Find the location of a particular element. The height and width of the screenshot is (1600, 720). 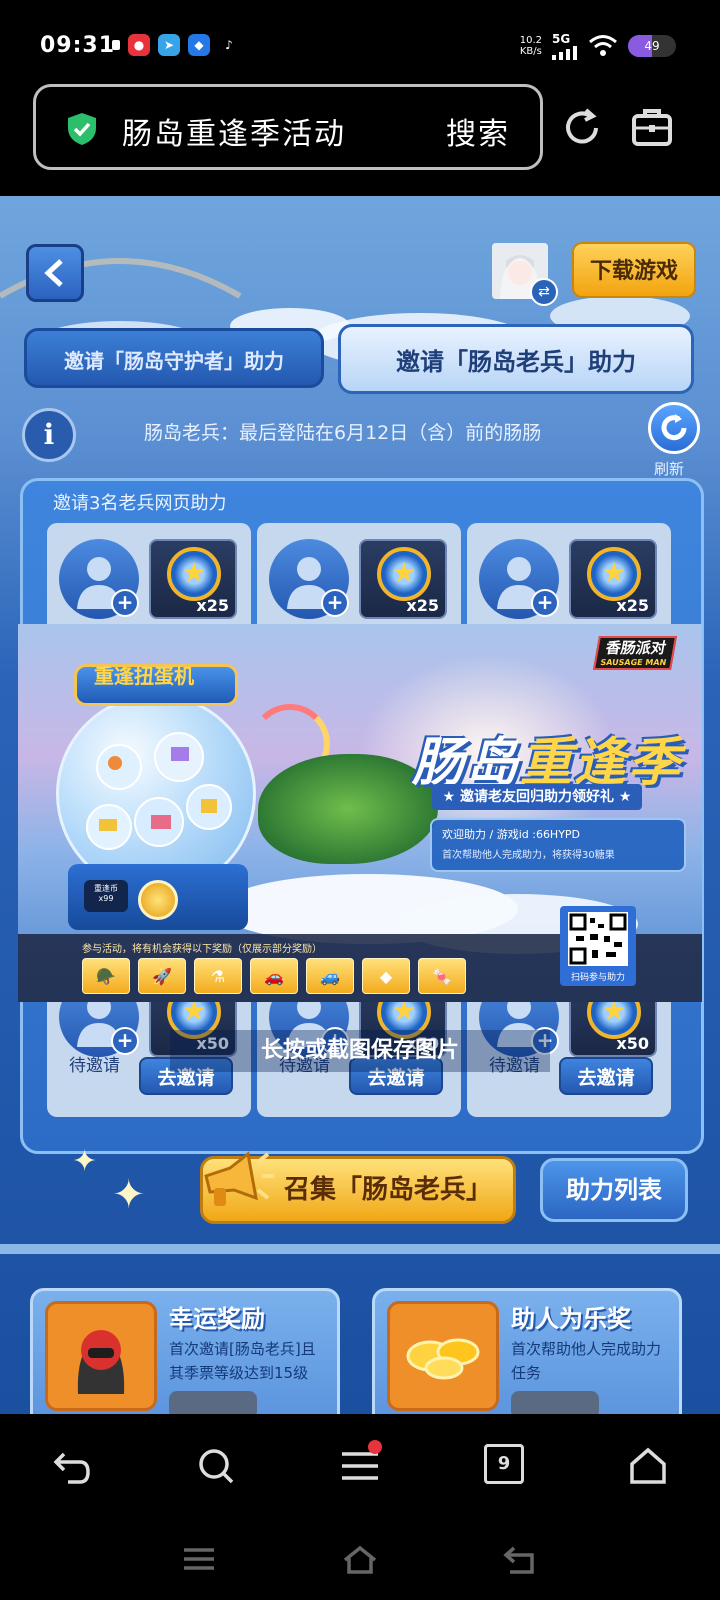

section-divider is located at coordinates (360, 1249).